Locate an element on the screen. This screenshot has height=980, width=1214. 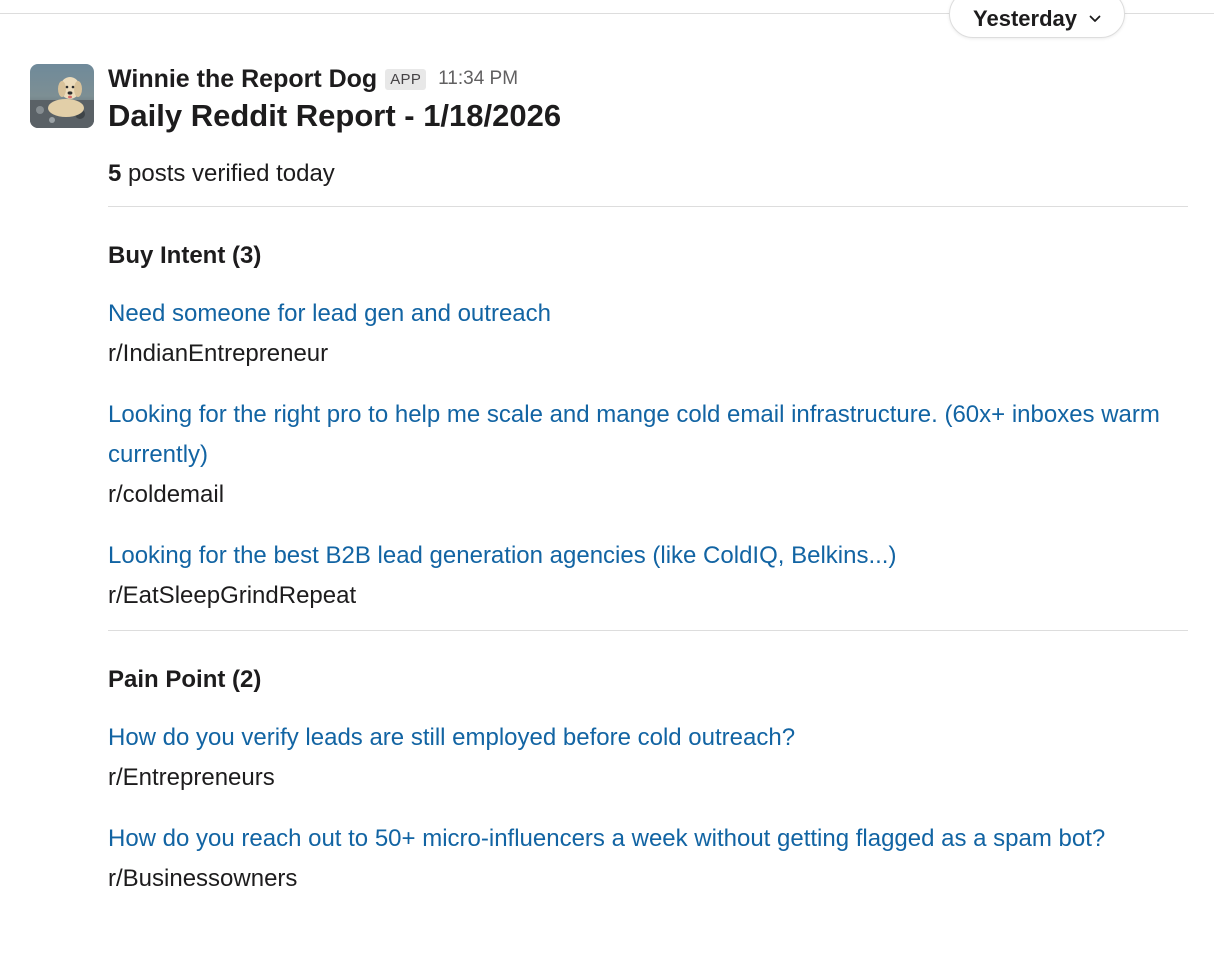
post-subreddit: r/IndianEntrepreneur is located at coordinates (218, 353).